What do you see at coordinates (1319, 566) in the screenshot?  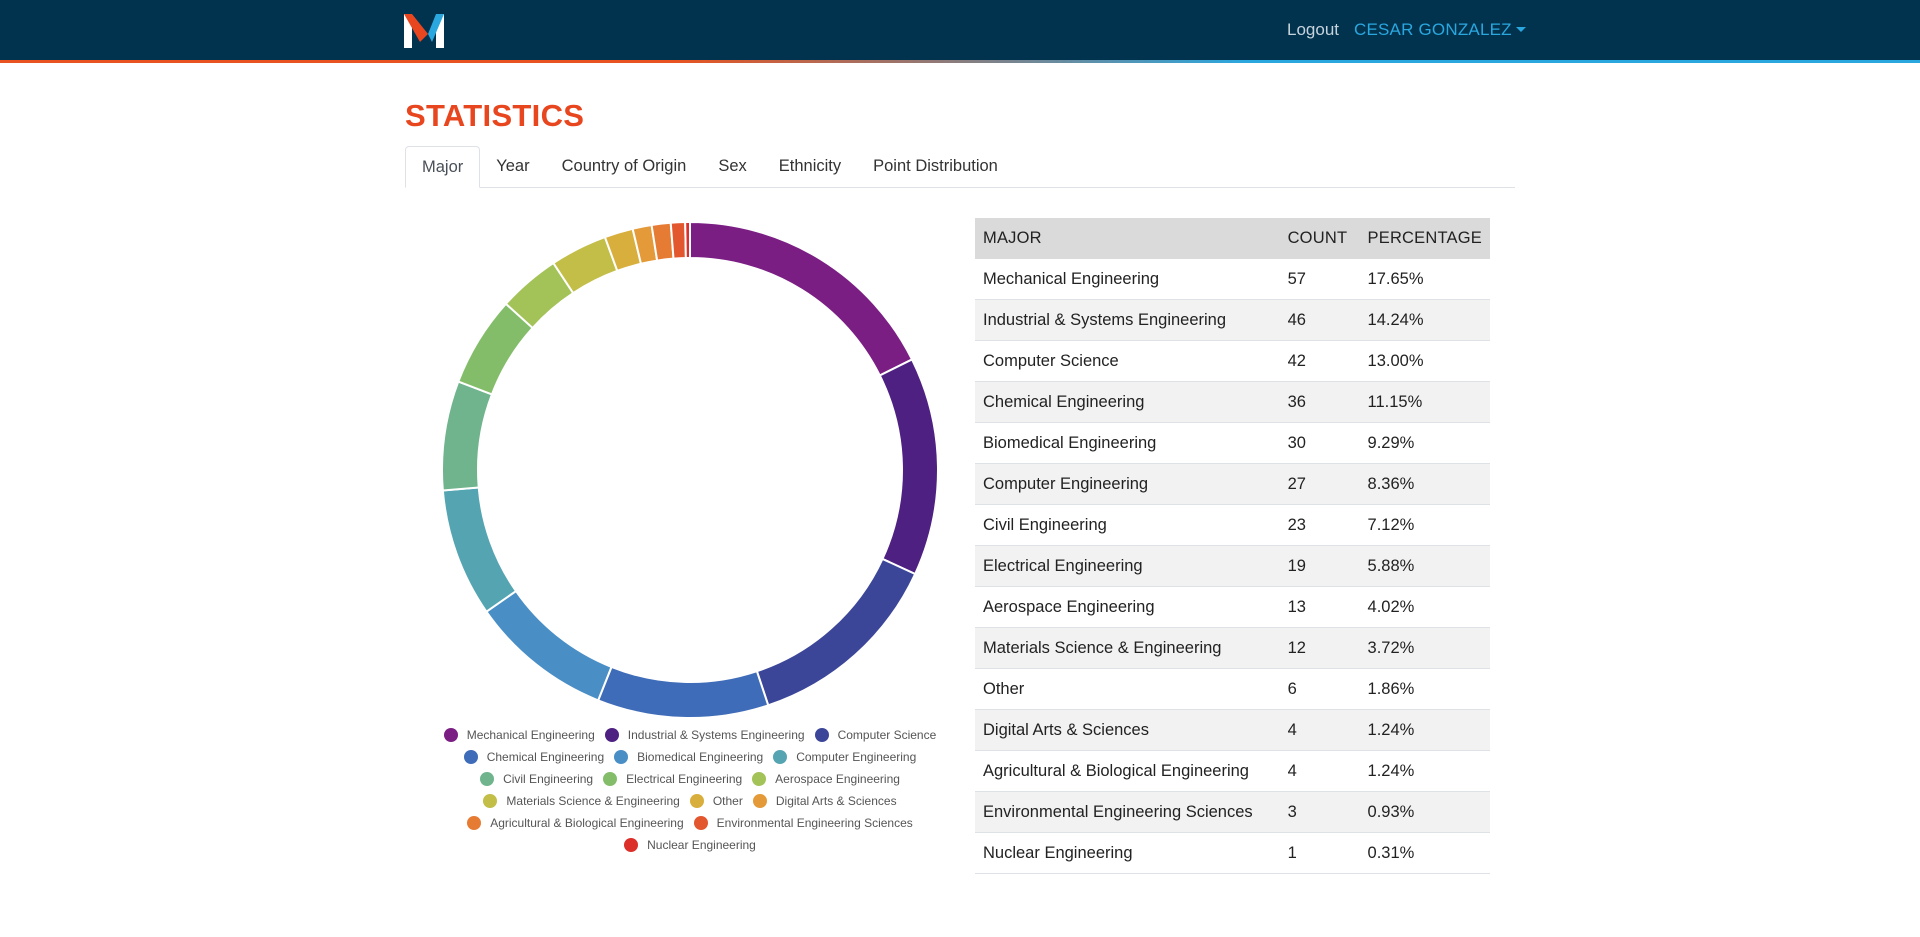 I see `cell-count: 19` at bounding box center [1319, 566].